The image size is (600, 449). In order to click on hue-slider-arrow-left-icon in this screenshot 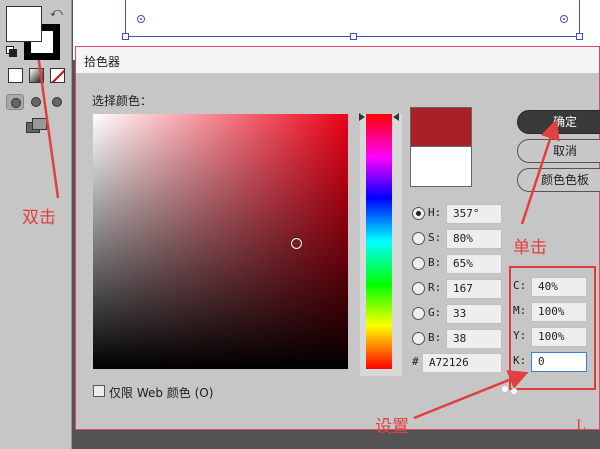, I will do `click(362, 117)`.